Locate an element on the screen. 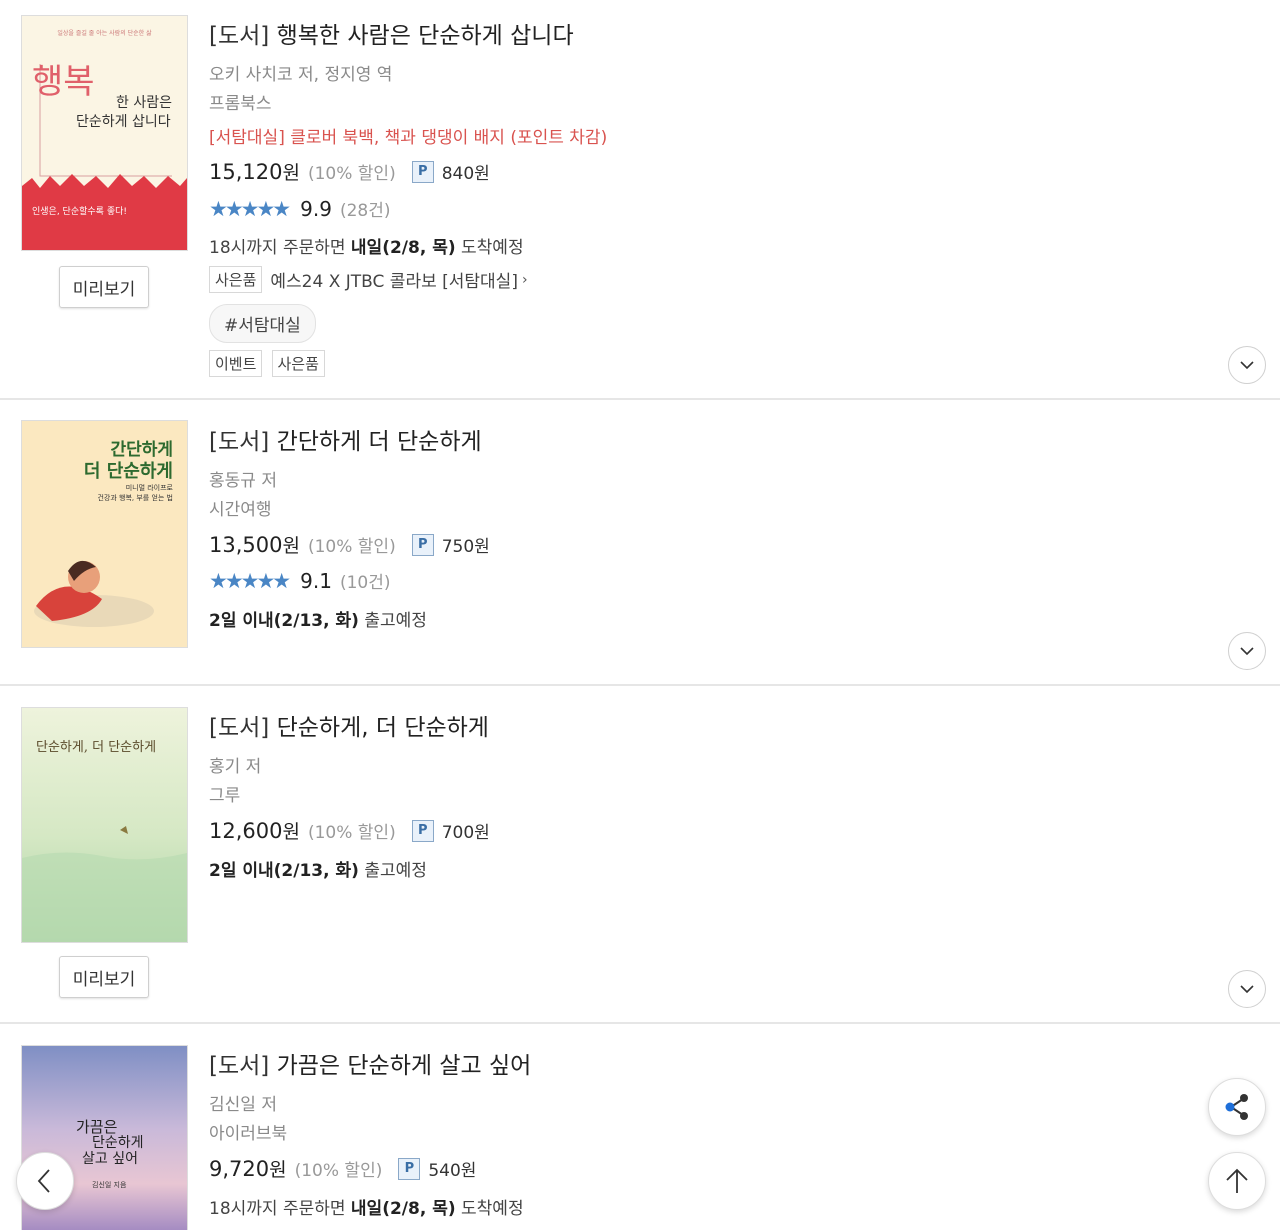 This screenshot has width=1280, height=1230. cover-band-text: 인생은, 단순할수록 좋다! is located at coordinates (79, 212).